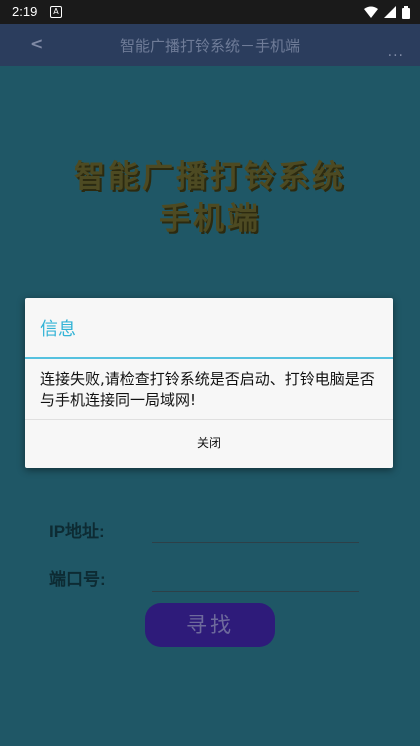 Image resolution: width=420 pixels, height=746 pixels. What do you see at coordinates (77, 579) in the screenshot?
I see `port-label: 端口号:` at bounding box center [77, 579].